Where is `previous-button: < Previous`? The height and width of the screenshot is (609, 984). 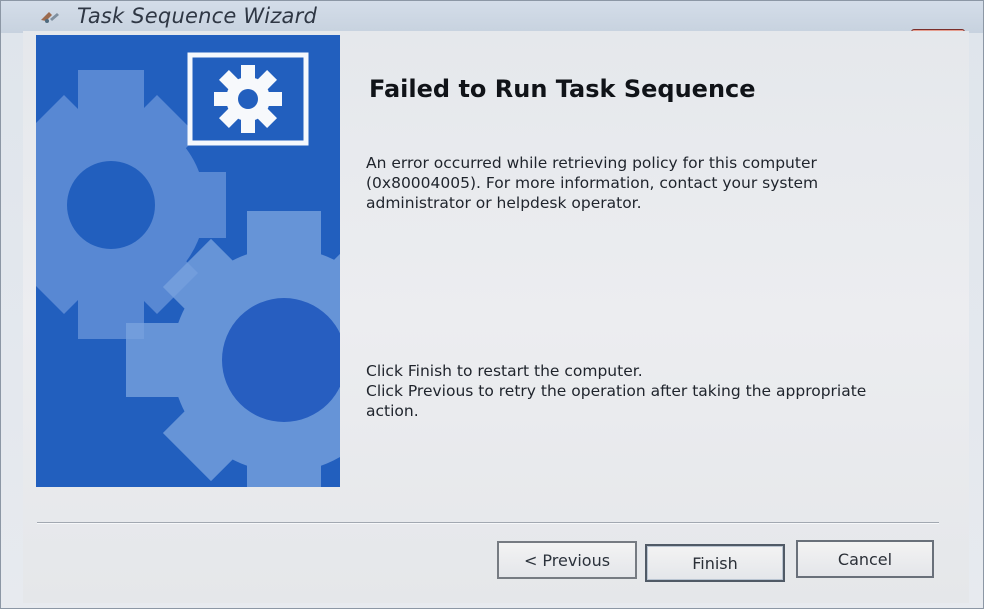 previous-button: < Previous is located at coordinates (567, 560).